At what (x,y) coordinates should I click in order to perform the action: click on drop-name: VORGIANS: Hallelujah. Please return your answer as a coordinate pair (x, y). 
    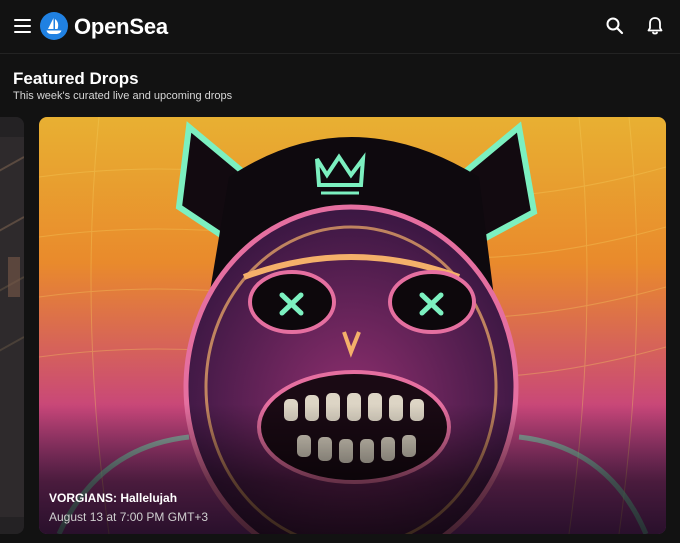
    Looking at the image, I should click on (113, 498).